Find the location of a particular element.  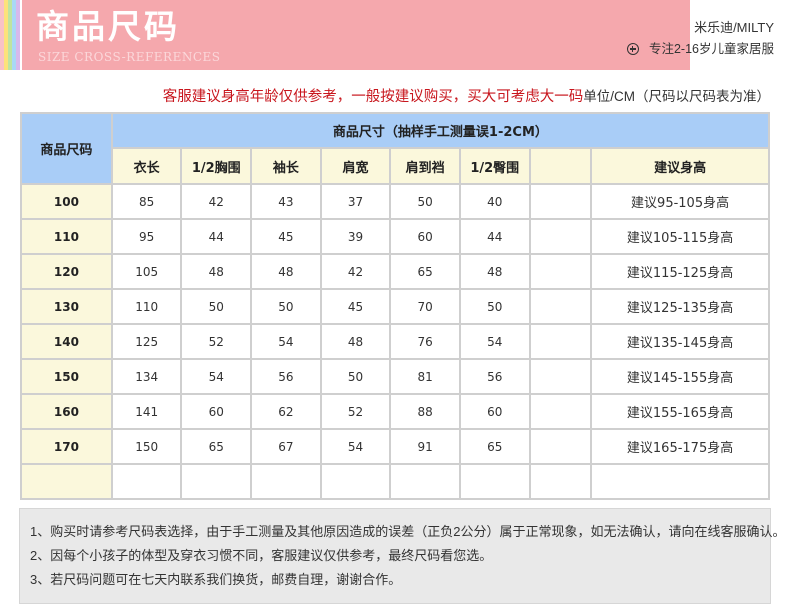

recommended-height-cell: 建议115-125身高 is located at coordinates (680, 271).